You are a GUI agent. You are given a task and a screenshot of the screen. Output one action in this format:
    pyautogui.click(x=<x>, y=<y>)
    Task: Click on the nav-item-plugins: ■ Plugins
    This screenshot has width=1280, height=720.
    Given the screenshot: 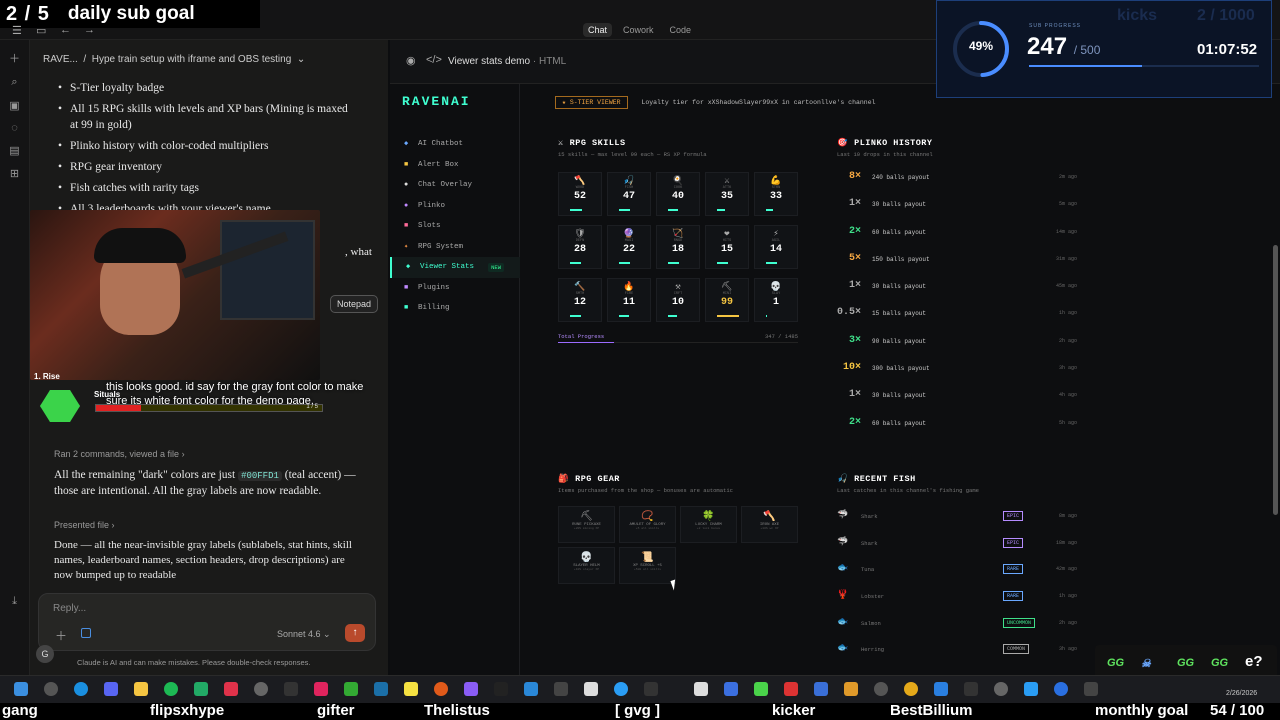 What is the action you would take?
    pyautogui.click(x=455, y=288)
    